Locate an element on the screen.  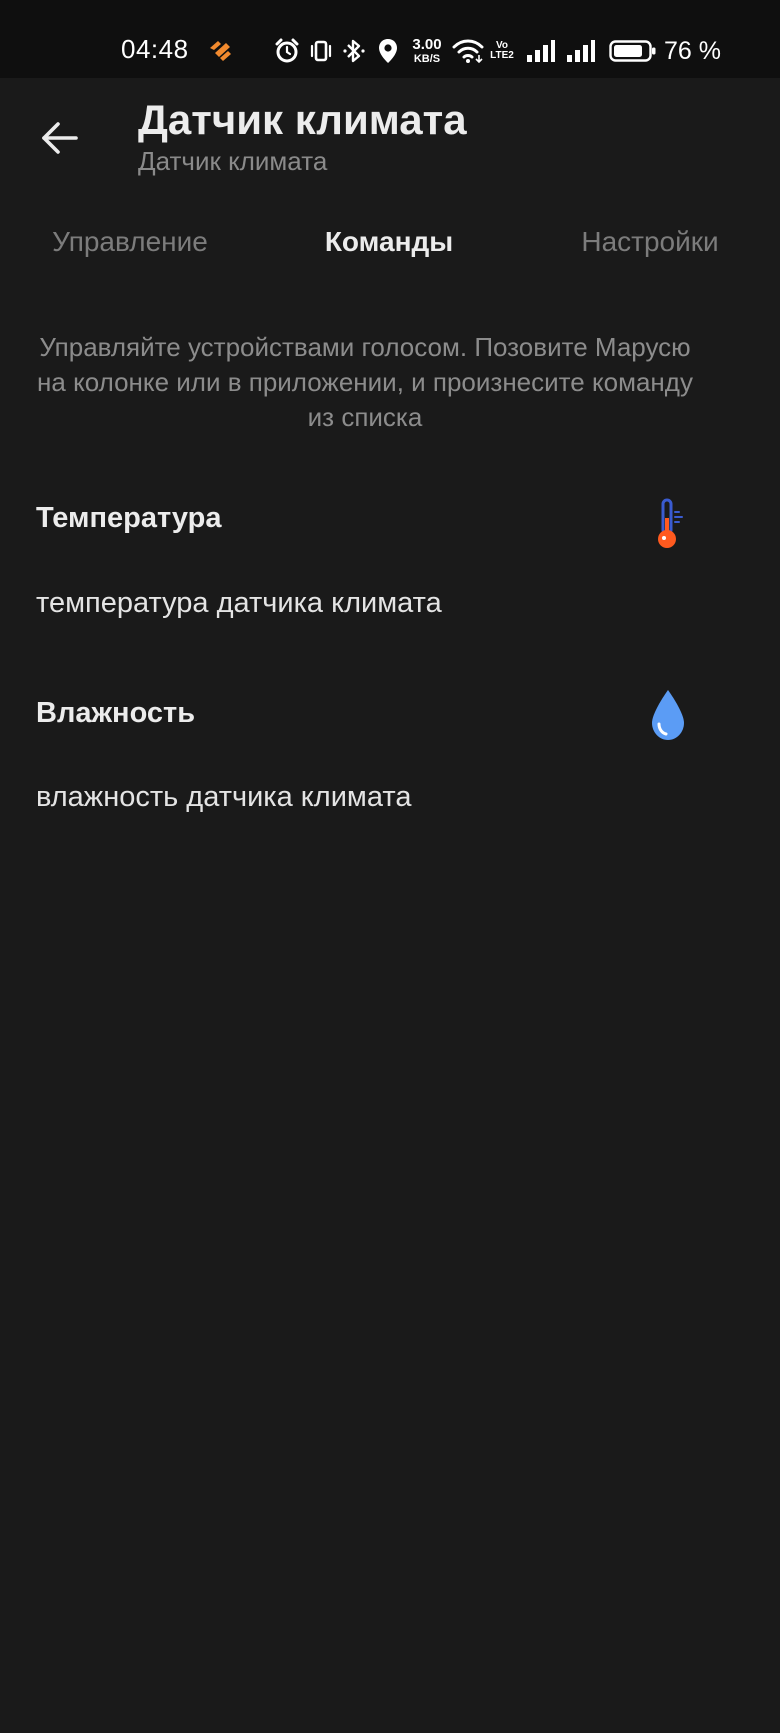
volte-icon: Vo LTE2 is located at coordinates (502, 51).